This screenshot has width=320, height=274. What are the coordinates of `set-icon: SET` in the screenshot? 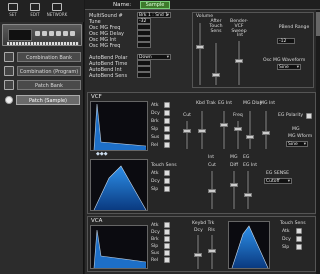 It's located at (13, 12).